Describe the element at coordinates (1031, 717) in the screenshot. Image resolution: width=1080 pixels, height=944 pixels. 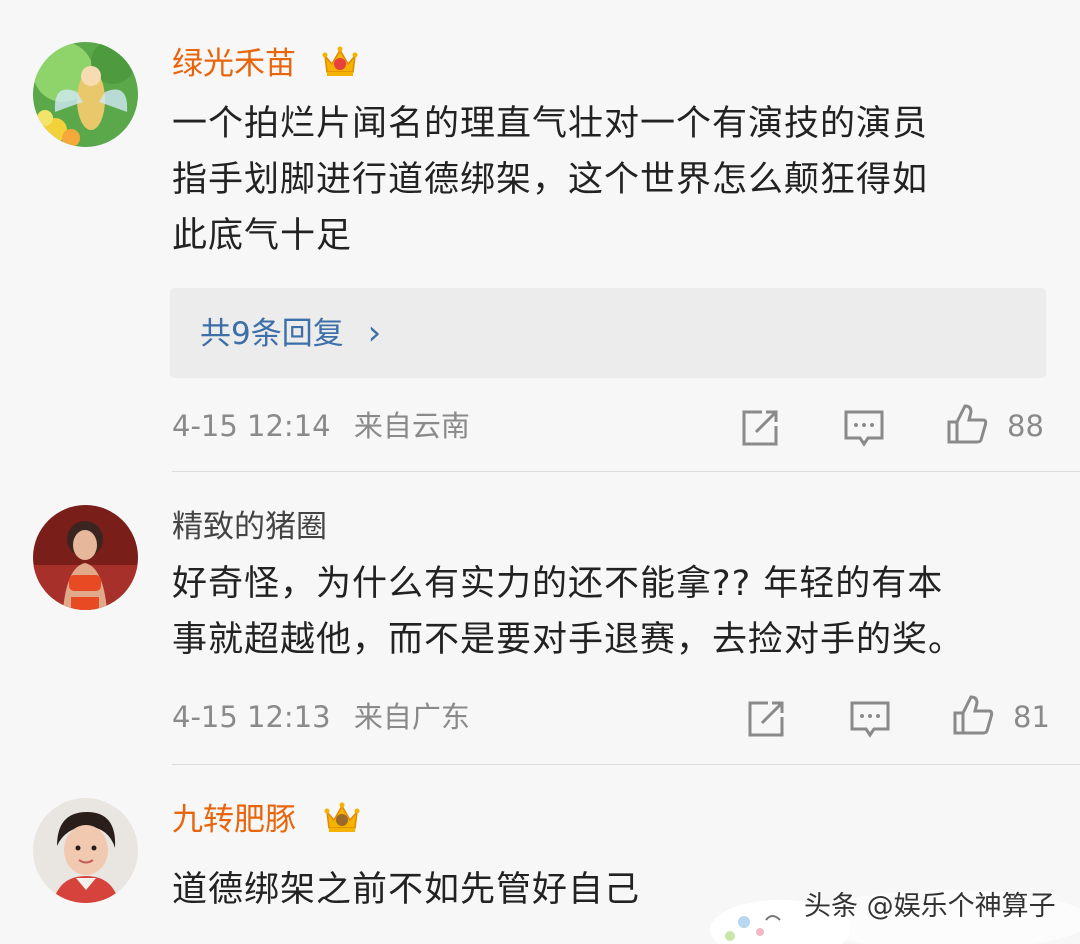
I see `like-count: 81` at that location.